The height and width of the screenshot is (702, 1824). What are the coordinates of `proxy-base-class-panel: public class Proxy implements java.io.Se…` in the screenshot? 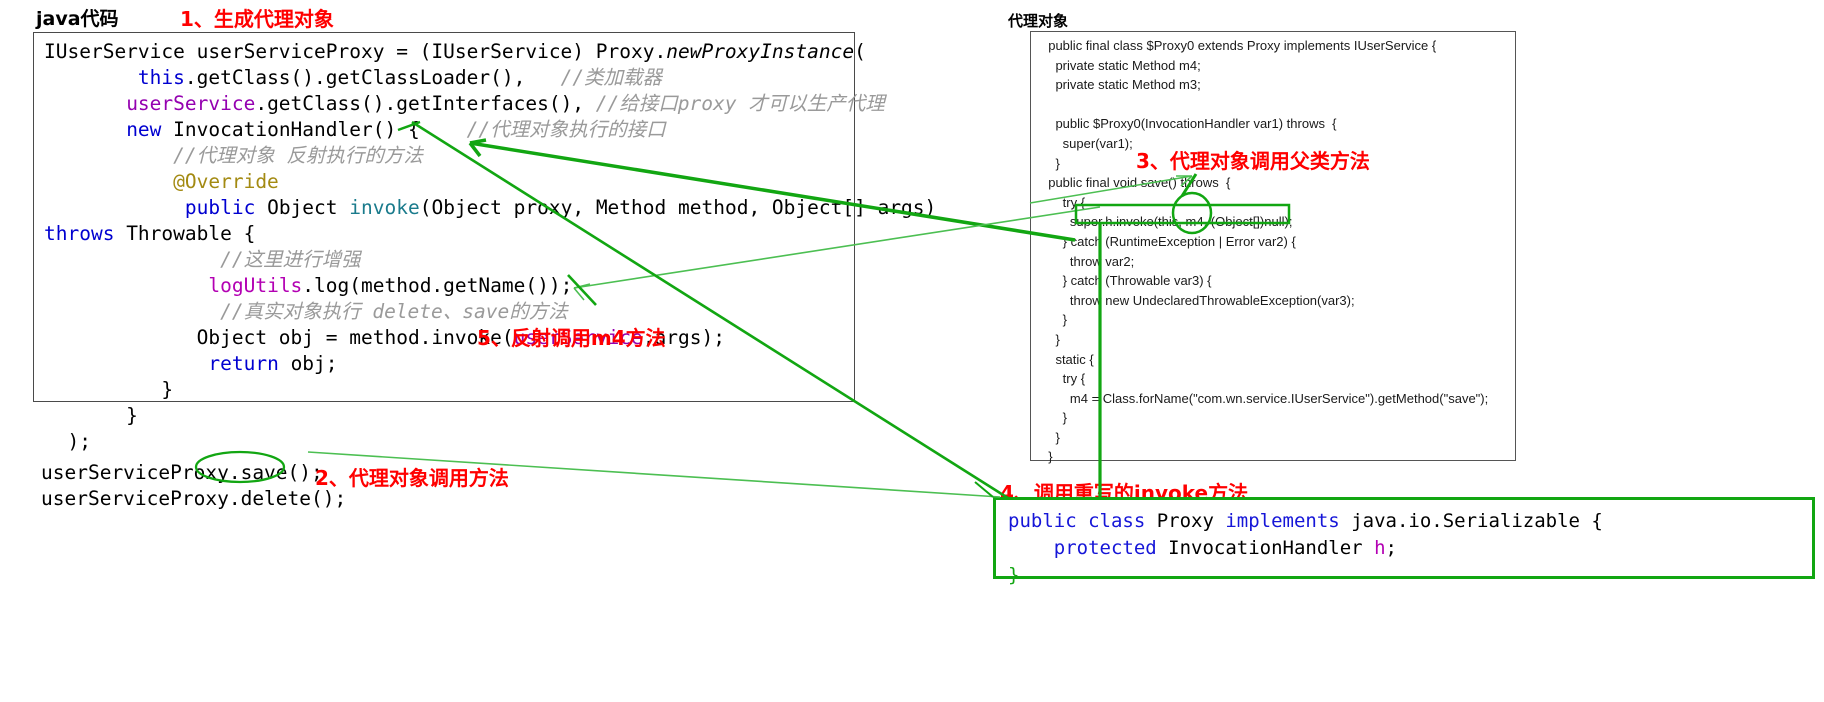 It's located at (1404, 541).